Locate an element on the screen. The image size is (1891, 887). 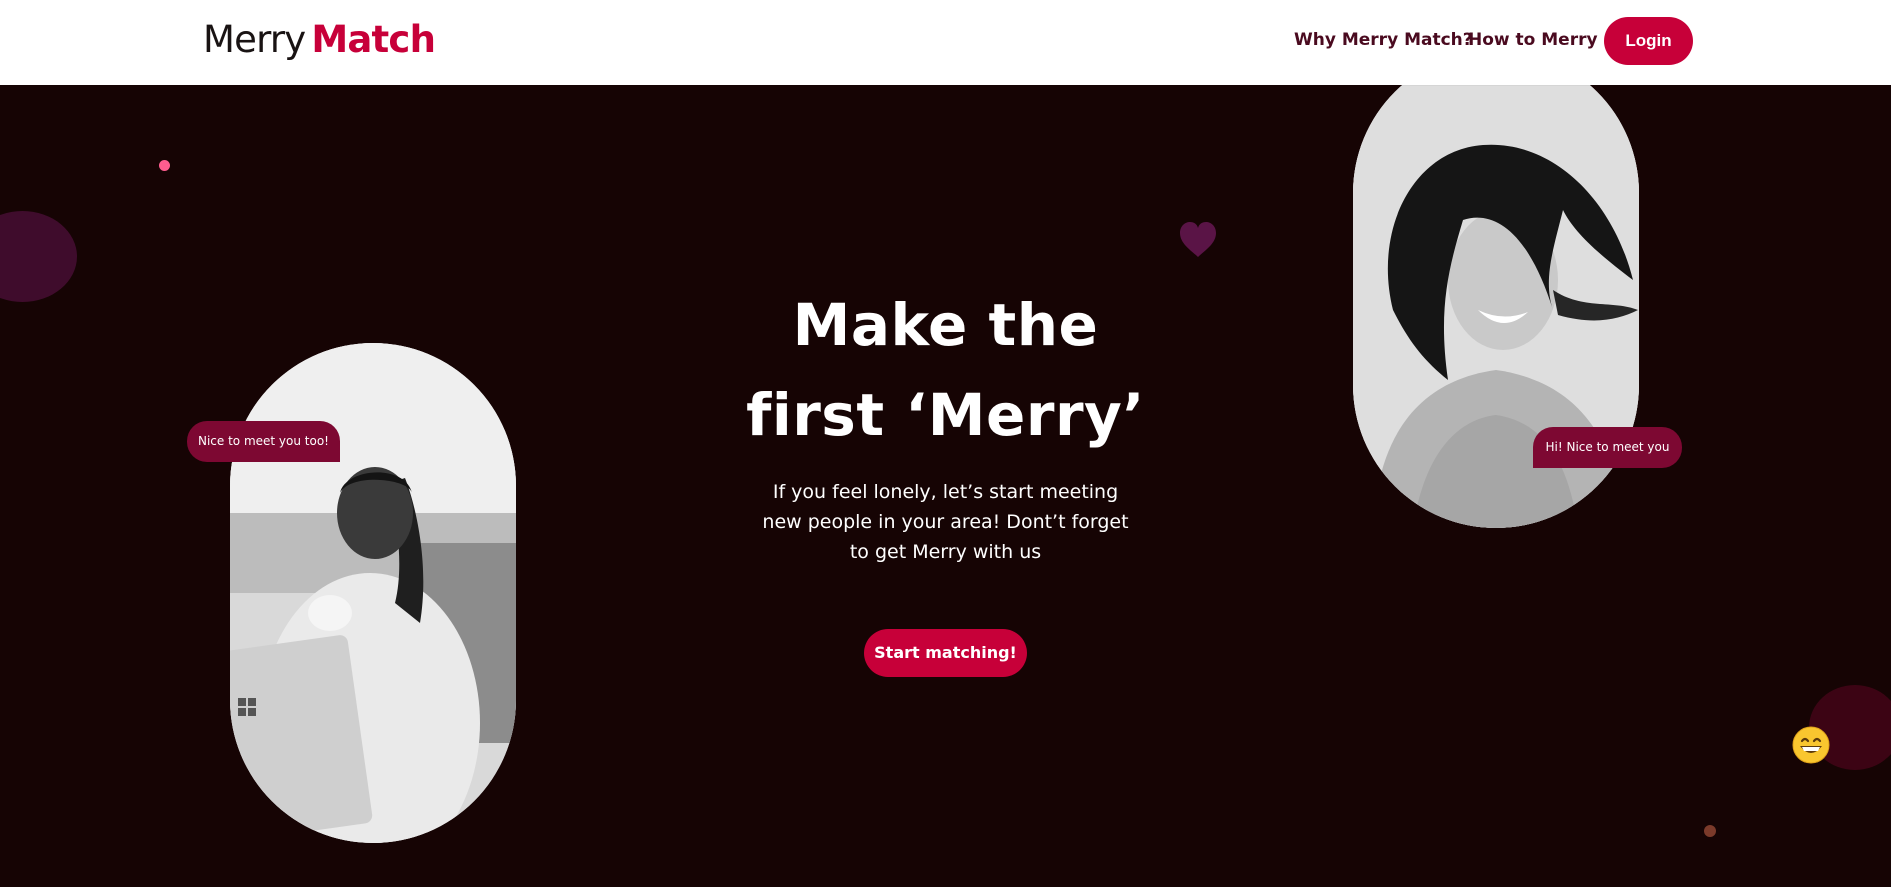
login-button: Login is located at coordinates (1648, 41).